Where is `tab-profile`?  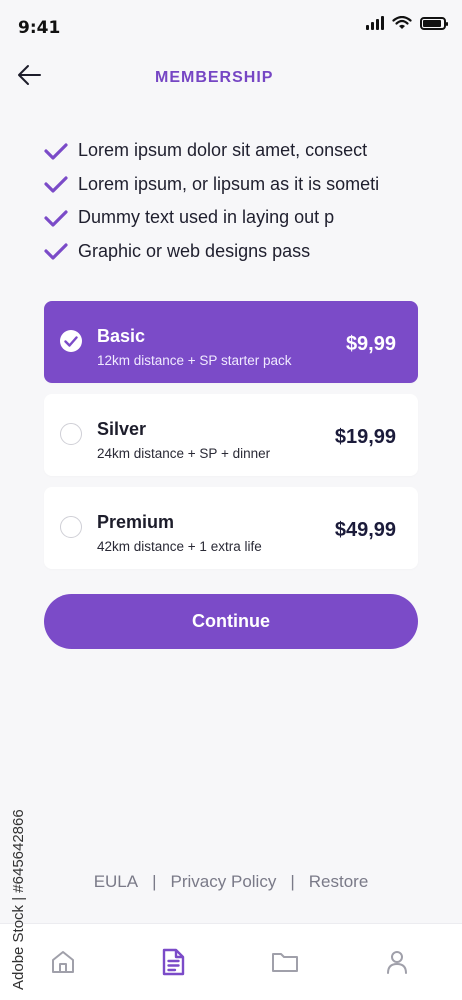
tab-profile is located at coordinates (397, 962).